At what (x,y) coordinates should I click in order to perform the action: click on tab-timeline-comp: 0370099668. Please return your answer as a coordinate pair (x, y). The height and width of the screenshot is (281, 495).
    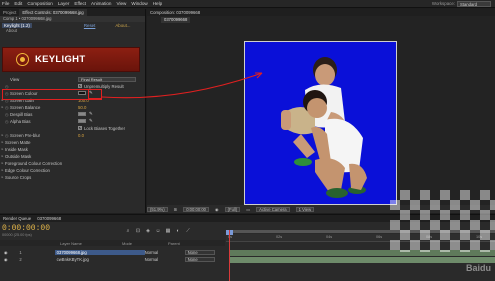
    Looking at the image, I should click on (49, 218).